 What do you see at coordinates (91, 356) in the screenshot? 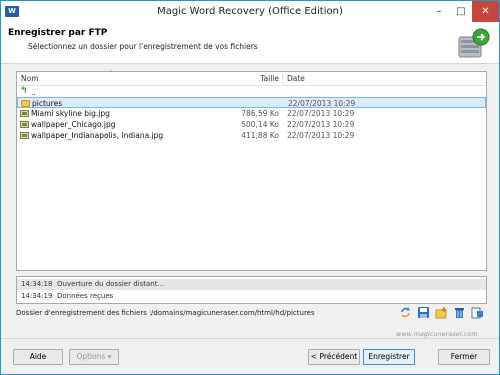
I see `options-label: Options` at bounding box center [91, 356].